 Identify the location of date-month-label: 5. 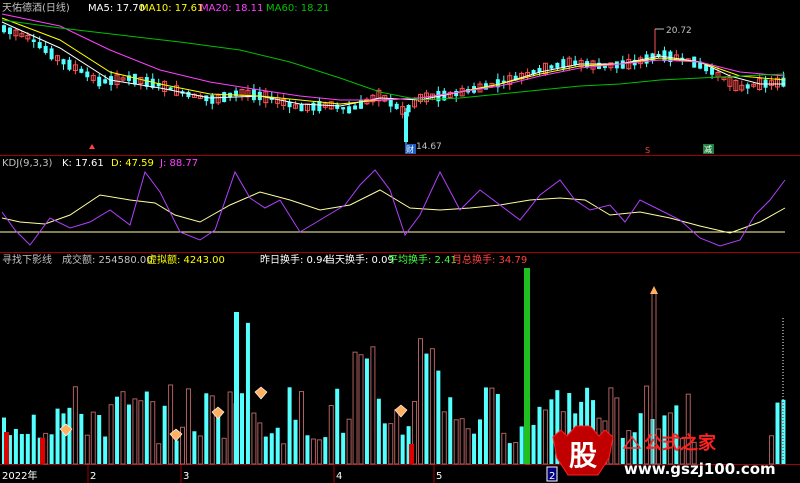
(439, 476).